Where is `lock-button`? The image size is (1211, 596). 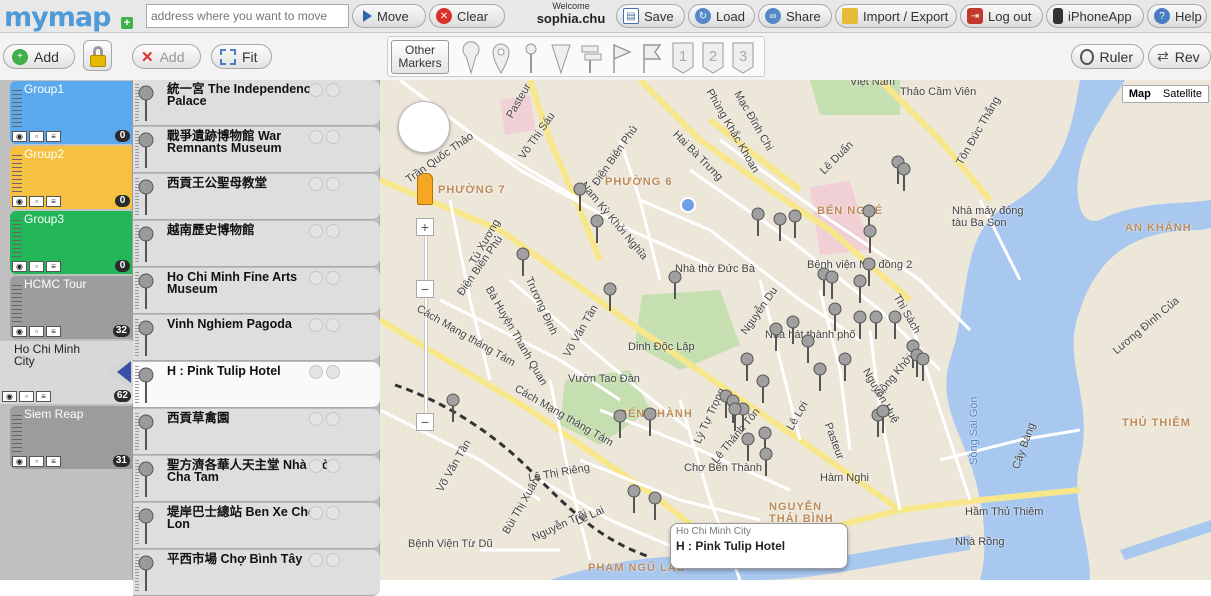
lock-button is located at coordinates (97, 55).